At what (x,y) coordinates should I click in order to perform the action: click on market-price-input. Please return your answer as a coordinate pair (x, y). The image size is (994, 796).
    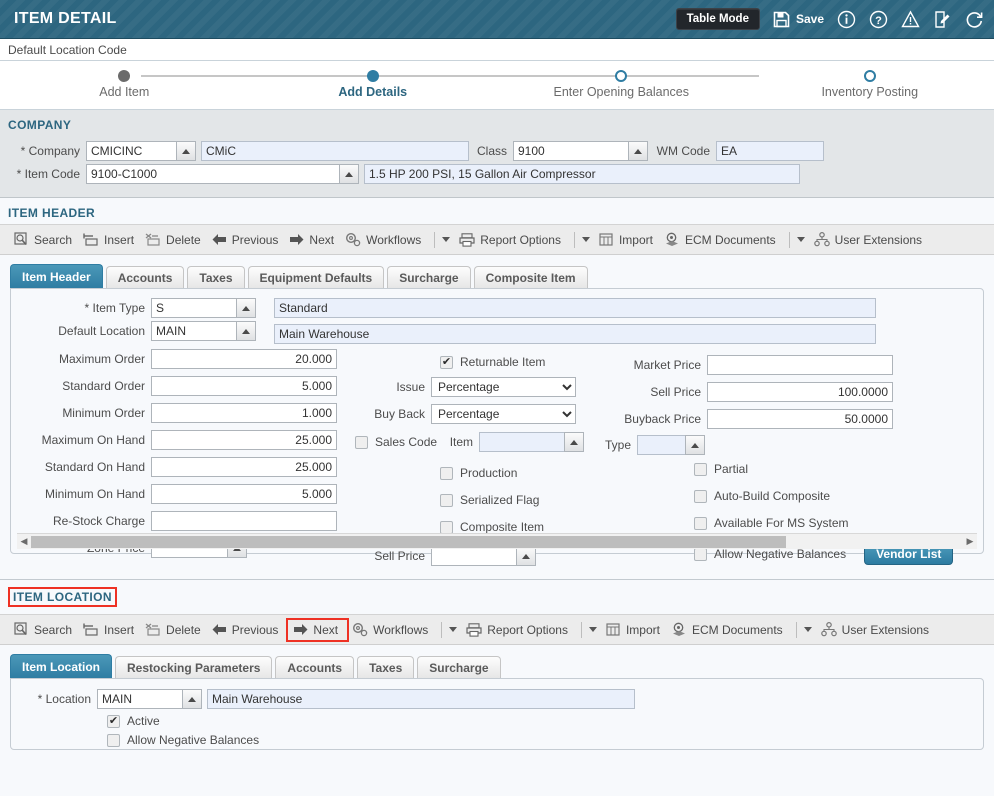
    Looking at the image, I should click on (800, 365).